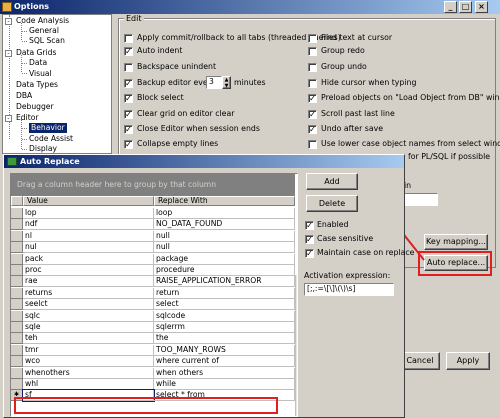 The width and height of the screenshot is (500, 418). I want to click on cell-value: teh, so click(88, 339).